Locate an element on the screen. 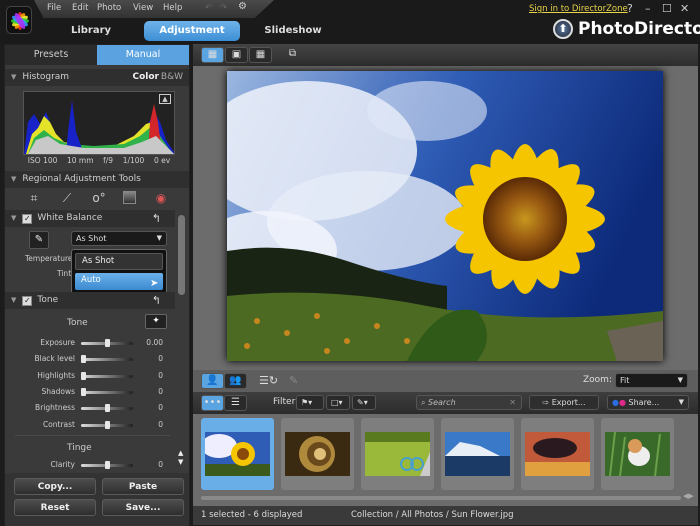 This screenshot has width=700, height=526. menu-photo: Photo is located at coordinates (109, 8).